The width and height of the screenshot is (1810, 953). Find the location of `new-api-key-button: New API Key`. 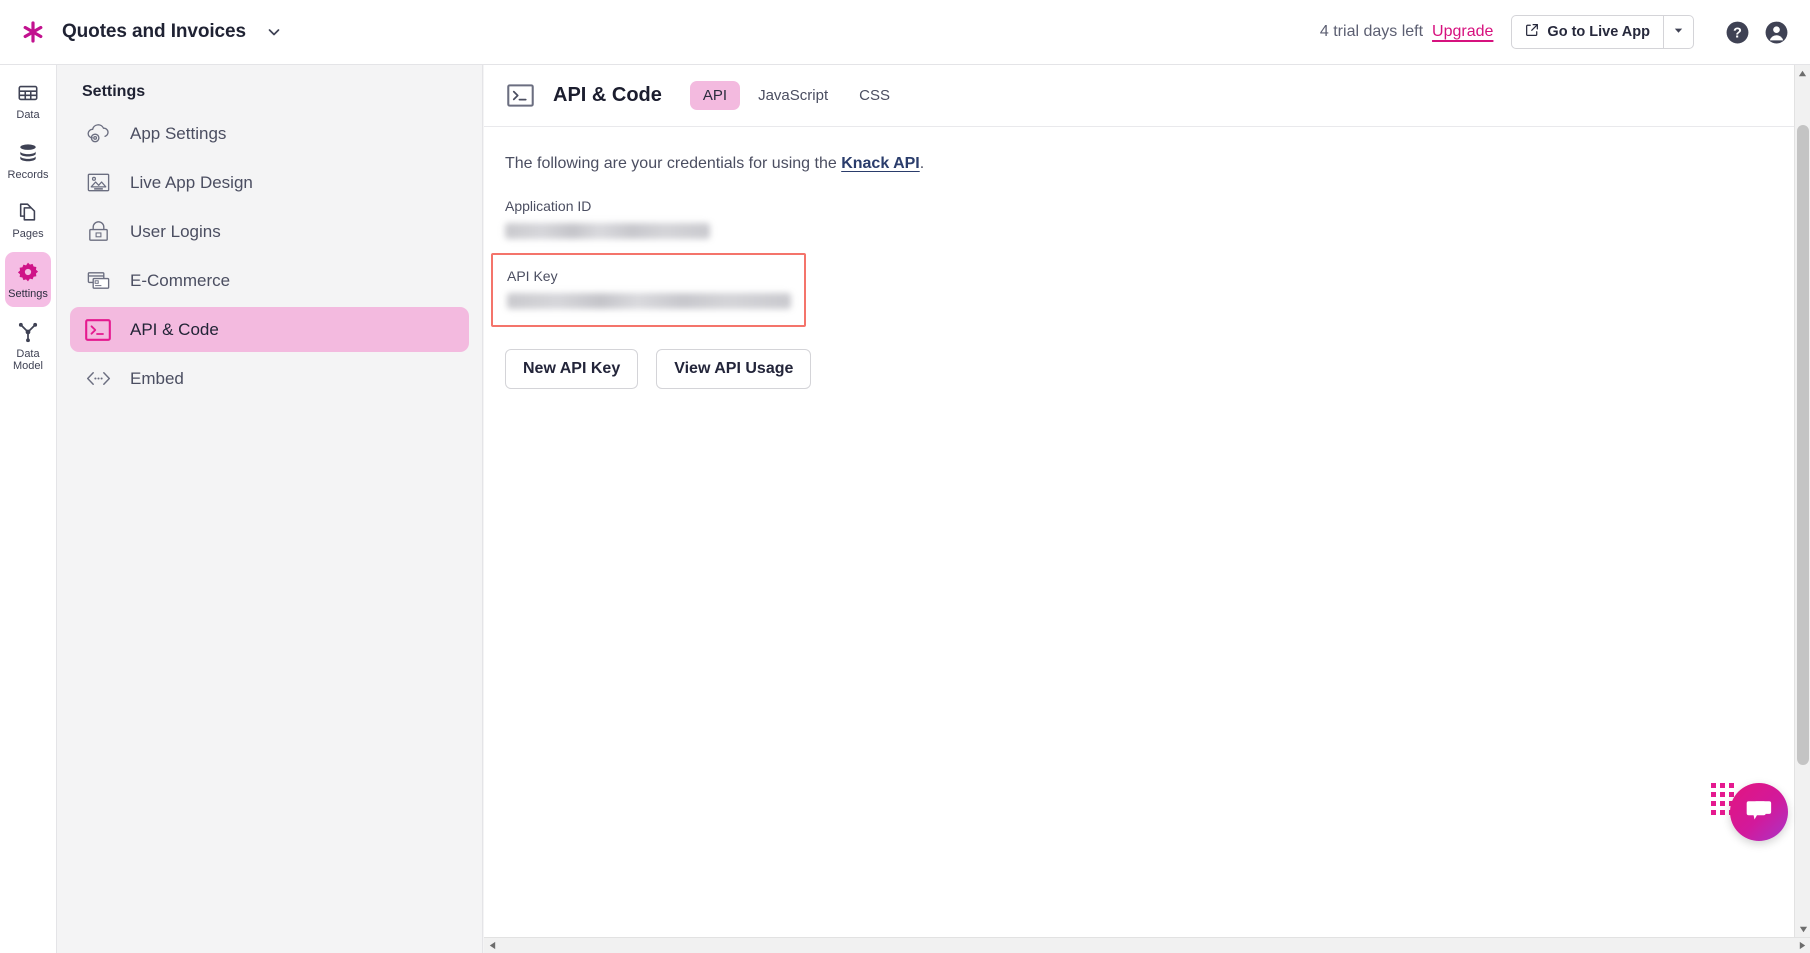

new-api-key-button: New API Key is located at coordinates (572, 369).